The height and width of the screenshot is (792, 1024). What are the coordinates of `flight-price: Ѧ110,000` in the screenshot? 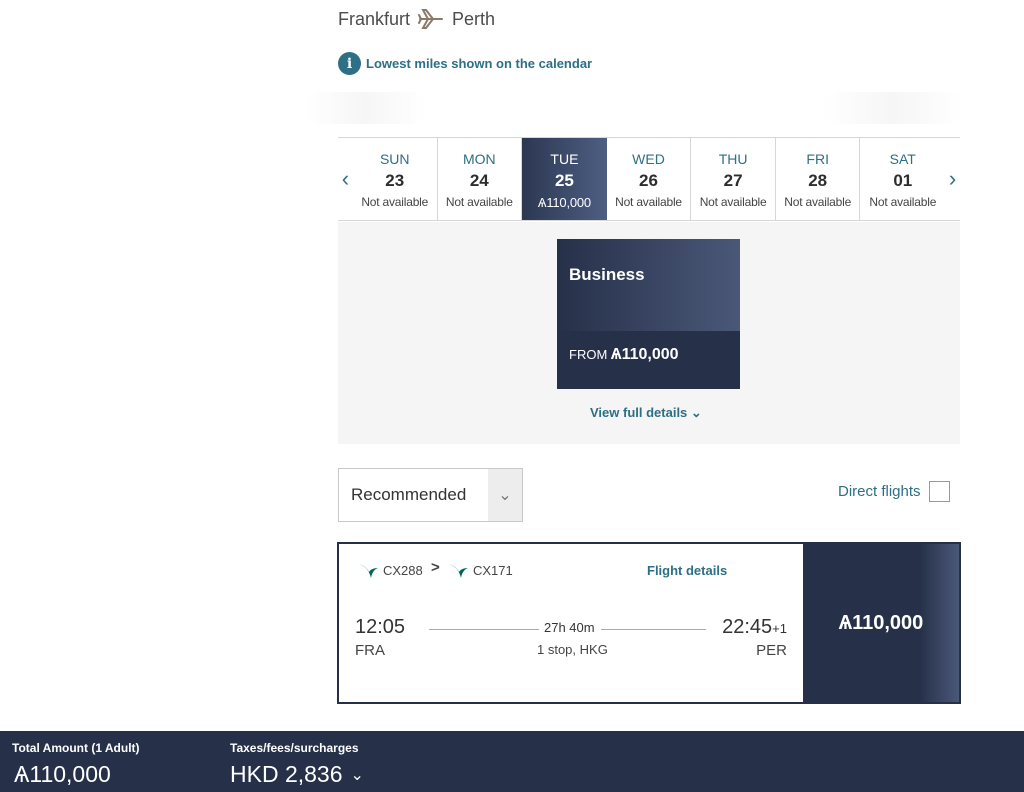 It's located at (881, 622).